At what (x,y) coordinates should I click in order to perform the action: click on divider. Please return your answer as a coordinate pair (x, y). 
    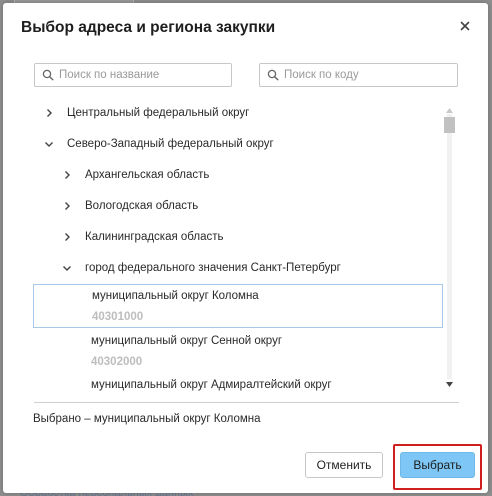
    Looking at the image, I should click on (246, 402).